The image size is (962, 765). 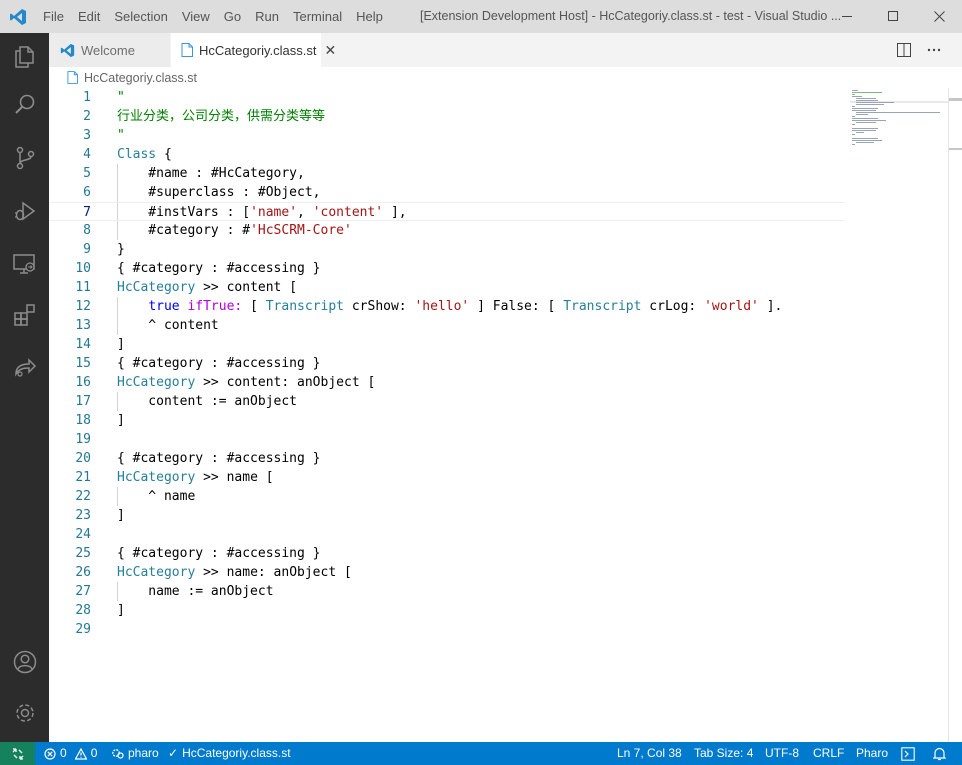 I want to click on line-number: 15, so click(x=83, y=363).